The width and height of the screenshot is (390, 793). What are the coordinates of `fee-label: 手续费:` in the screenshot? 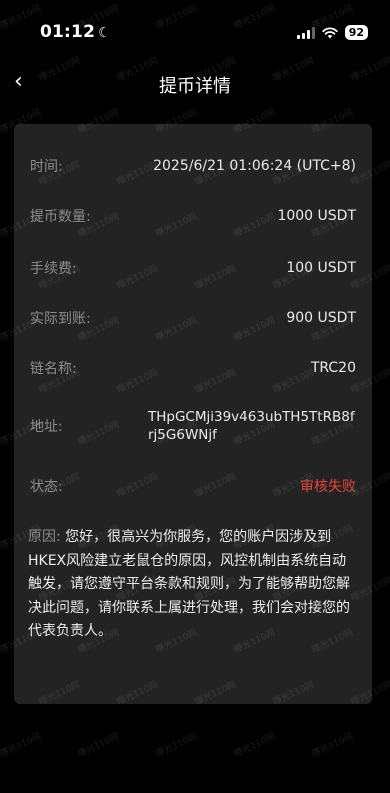 It's located at (53, 269).